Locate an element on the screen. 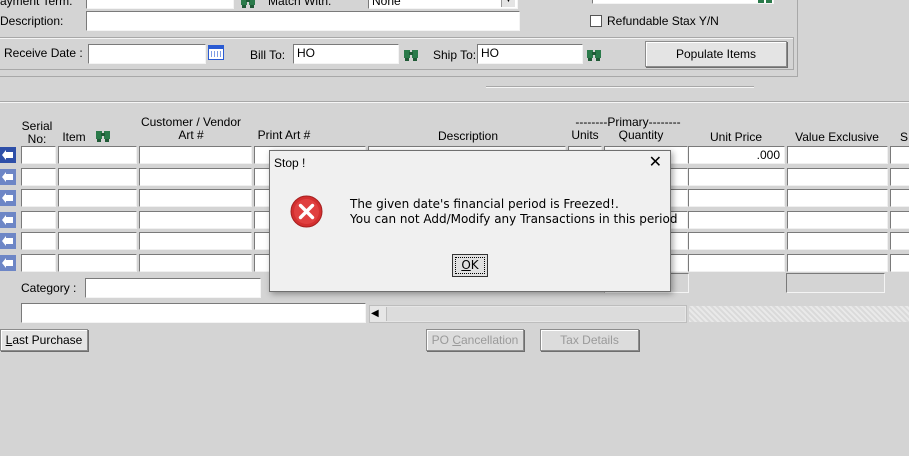 The height and width of the screenshot is (456, 909). po-cancellation-mnemonic: C is located at coordinates (456, 340).